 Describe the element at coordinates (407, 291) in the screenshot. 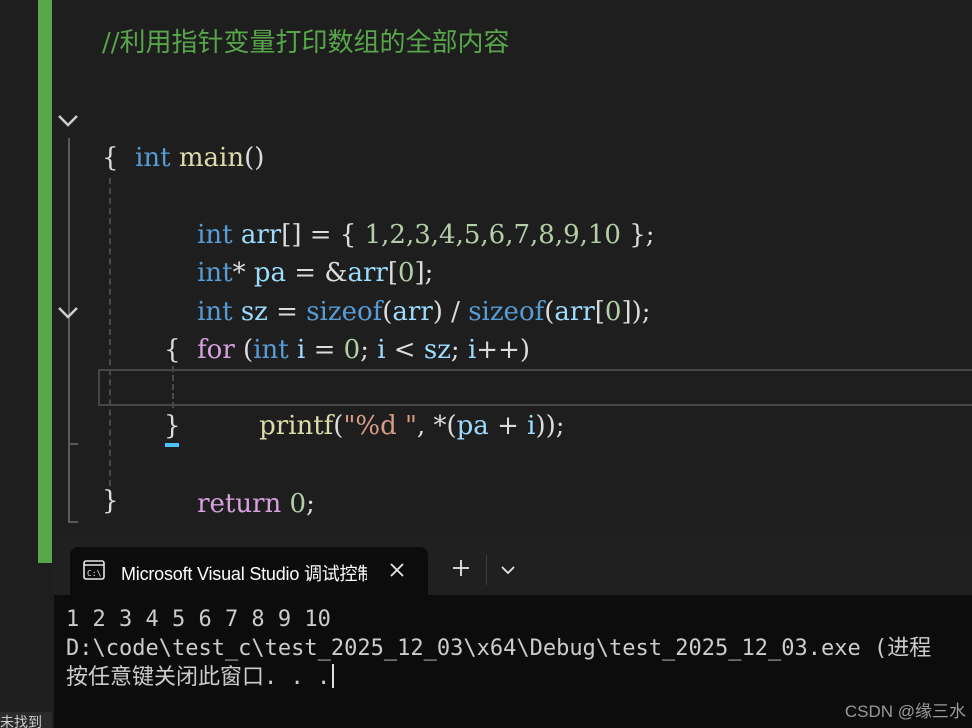

I see `code-line-sz: int sz = sizeof(arr) / sizeof(arr[0]);` at that location.